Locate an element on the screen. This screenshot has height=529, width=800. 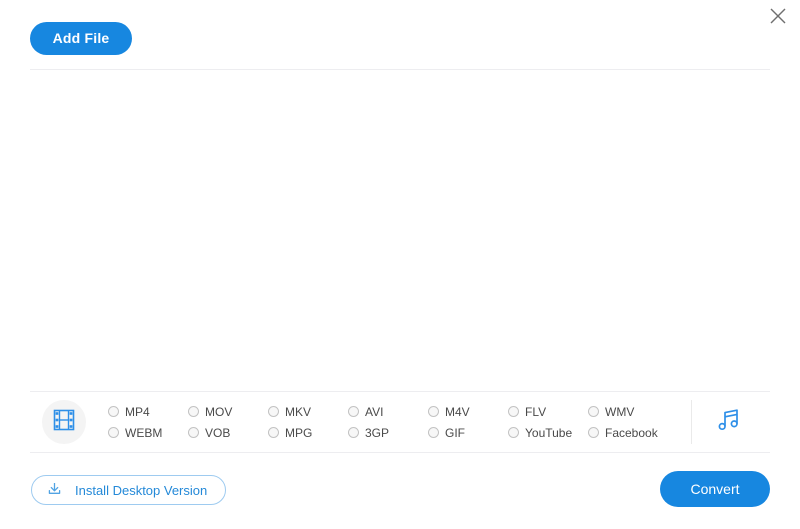
format-option-wmv: WMV is located at coordinates (628, 411).